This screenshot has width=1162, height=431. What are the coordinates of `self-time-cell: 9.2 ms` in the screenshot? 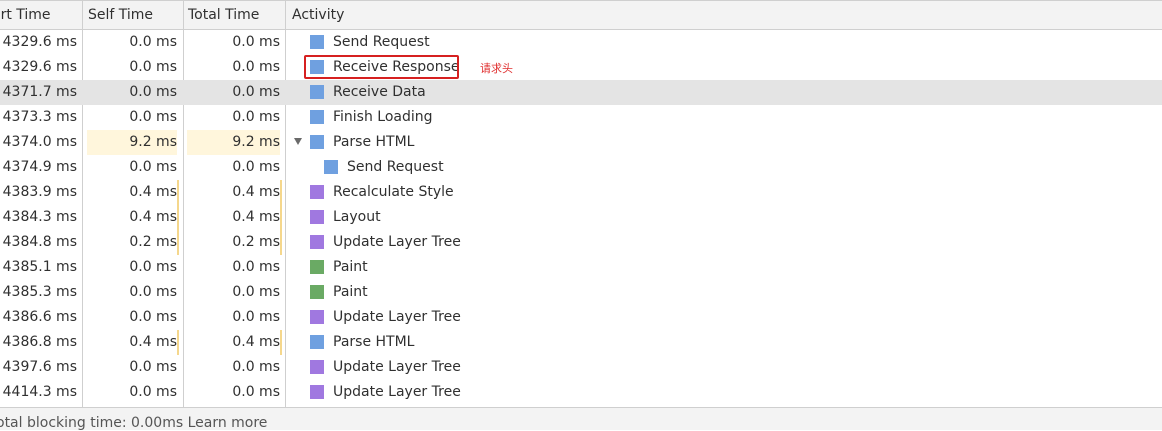 It's located at (132, 142).